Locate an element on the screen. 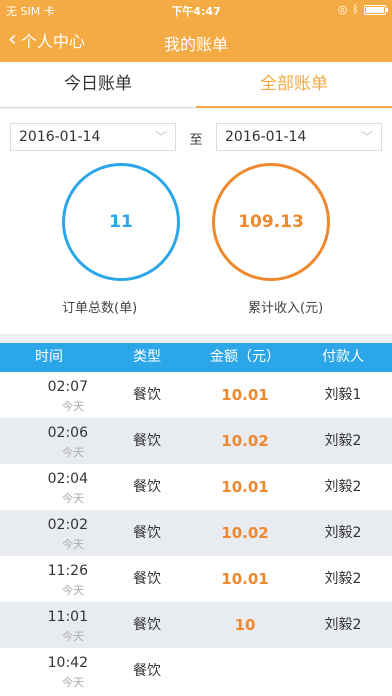  date-to-picker: 2016-01-14 ﹀ is located at coordinates (299, 137).